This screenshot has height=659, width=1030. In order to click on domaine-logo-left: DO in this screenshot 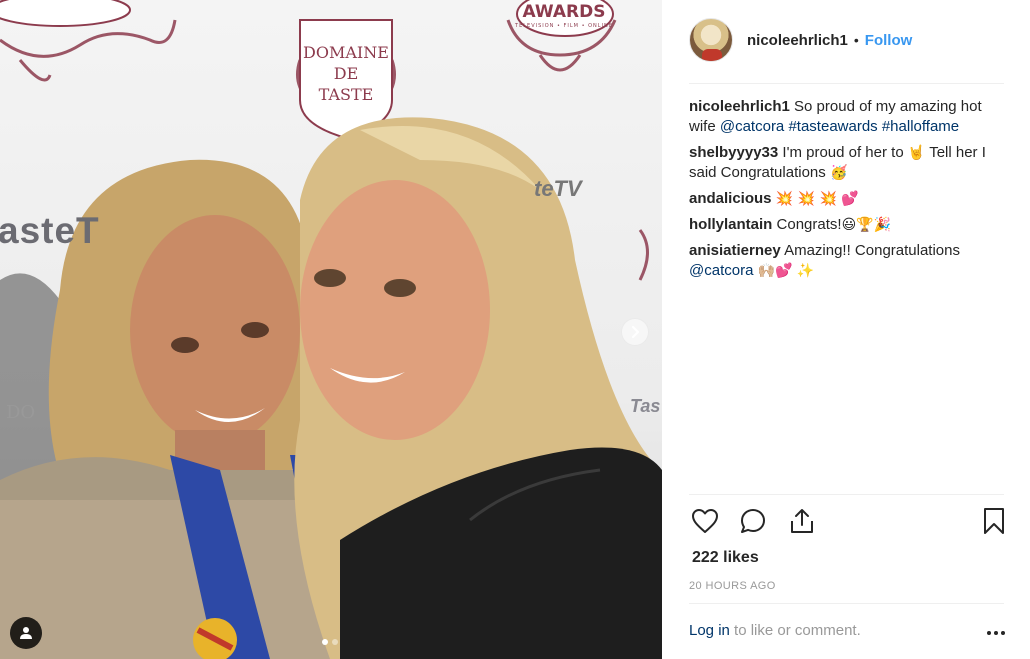, I will do `click(21, 412)`.